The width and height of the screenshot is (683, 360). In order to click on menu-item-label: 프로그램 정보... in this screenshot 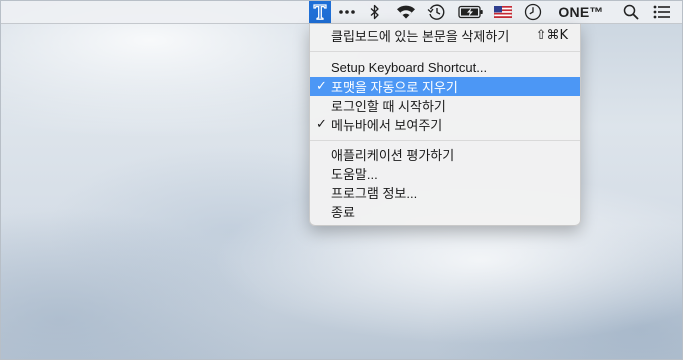, I will do `click(374, 193)`.